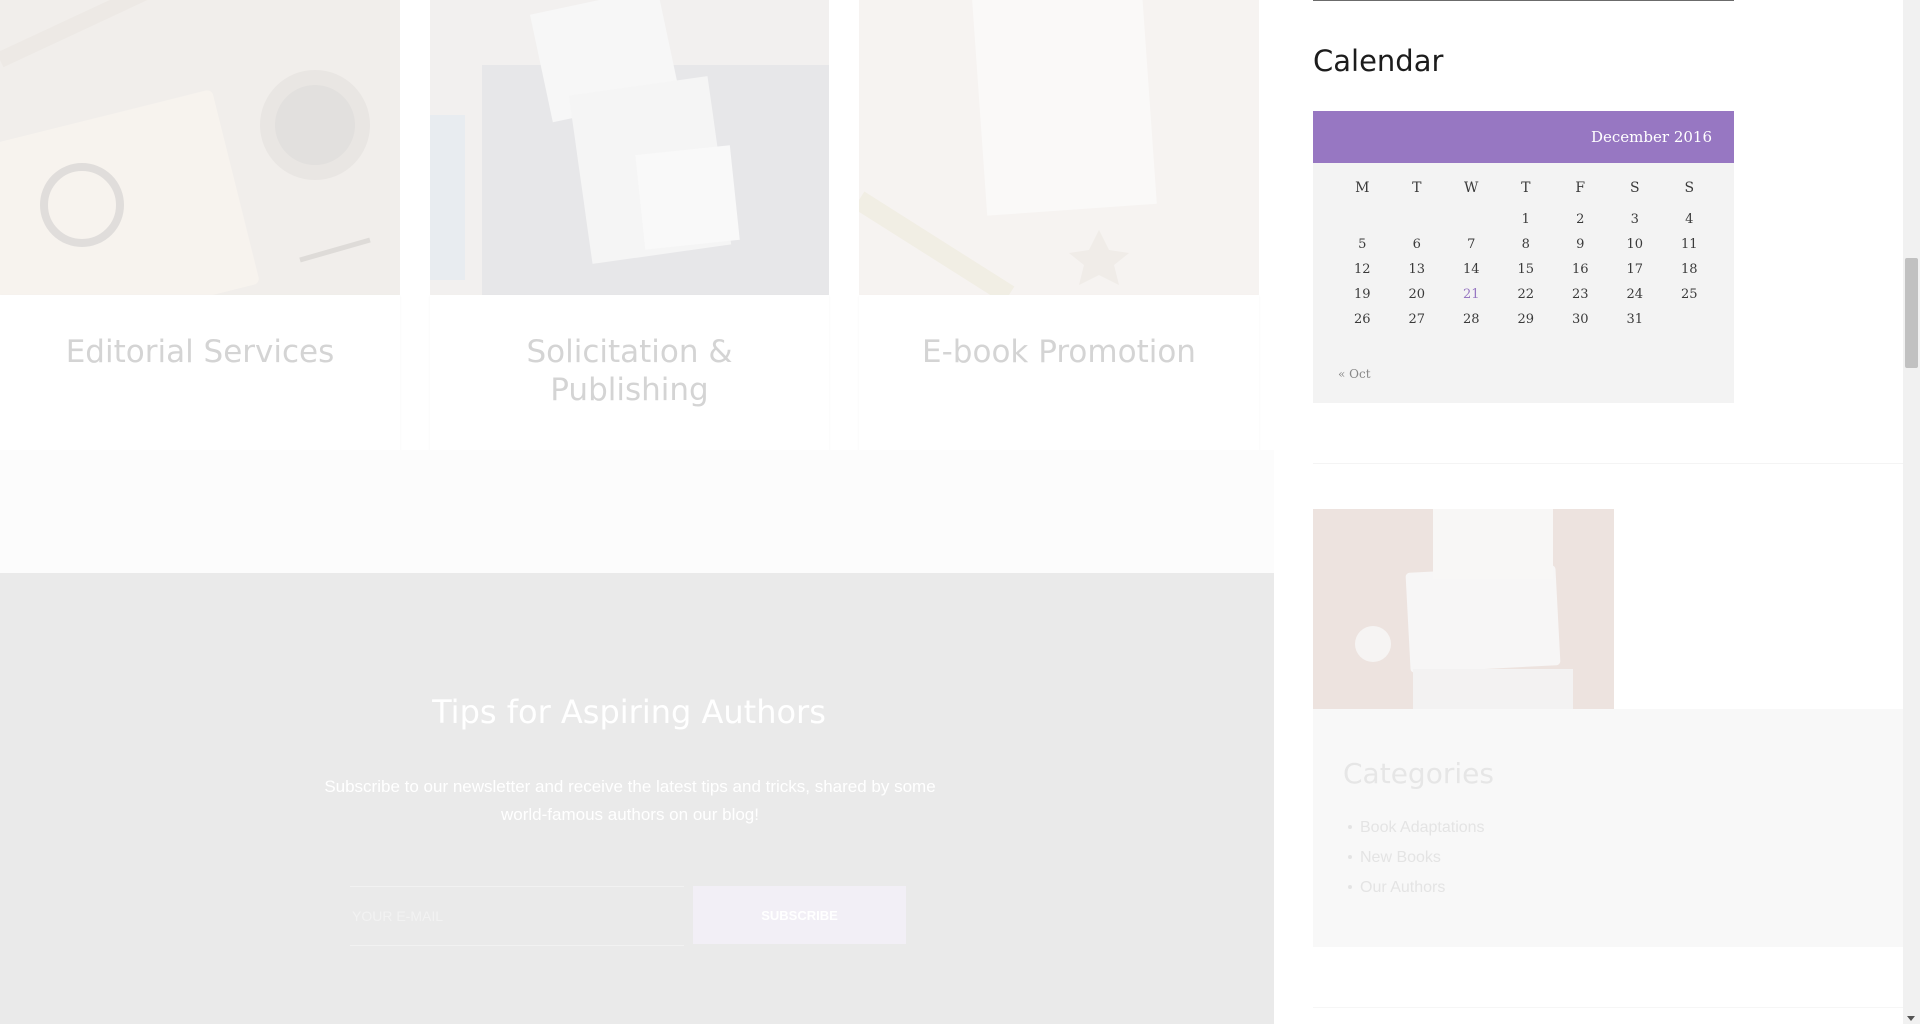 The width and height of the screenshot is (1920, 1024). I want to click on calendar-widget-title: Calendar, so click(1378, 61).